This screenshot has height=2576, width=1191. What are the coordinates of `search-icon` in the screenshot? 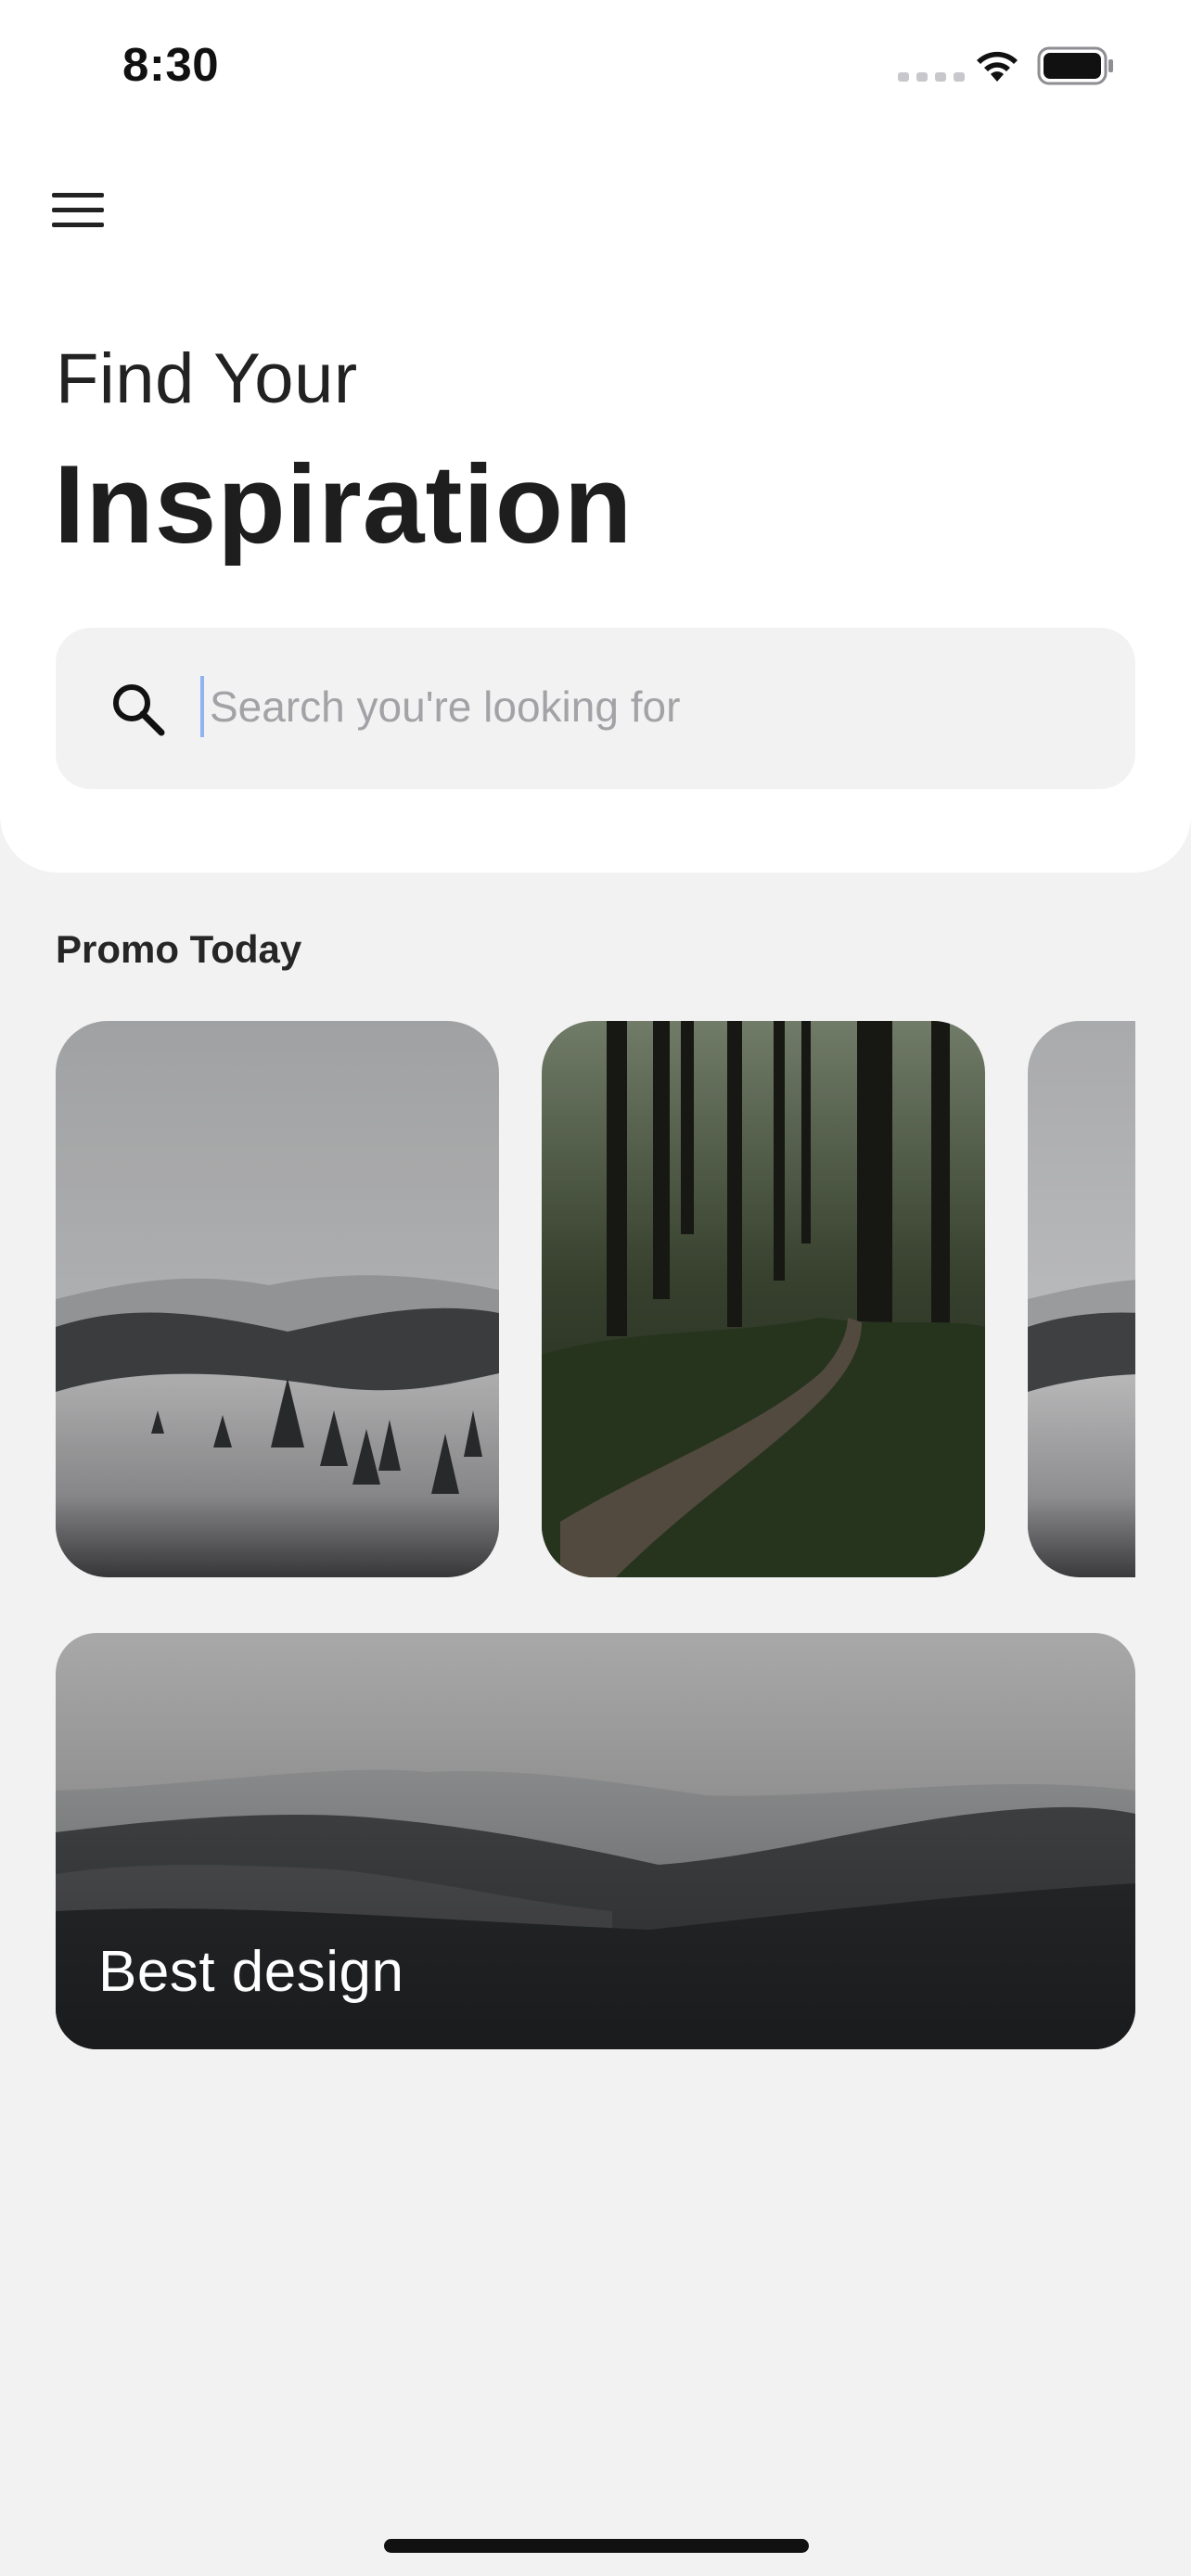 It's located at (139, 710).